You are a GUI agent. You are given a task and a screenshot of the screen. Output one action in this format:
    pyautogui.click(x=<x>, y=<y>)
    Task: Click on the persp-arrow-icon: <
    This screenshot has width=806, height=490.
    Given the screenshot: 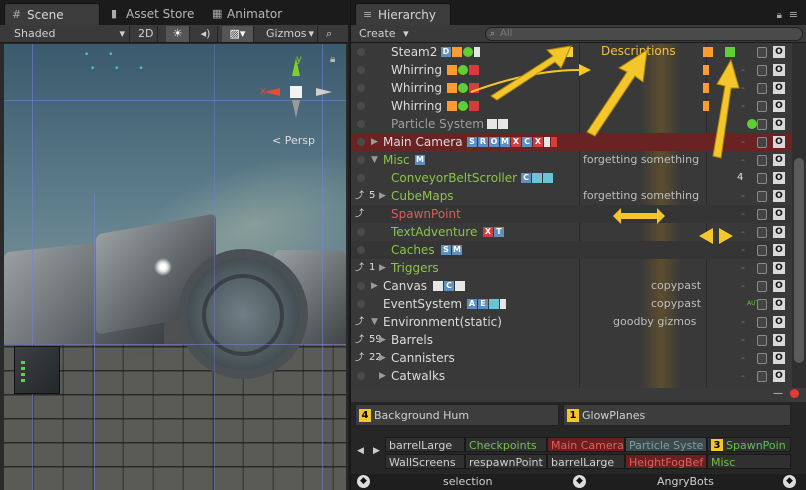 What is the action you would take?
    pyautogui.click(x=277, y=140)
    